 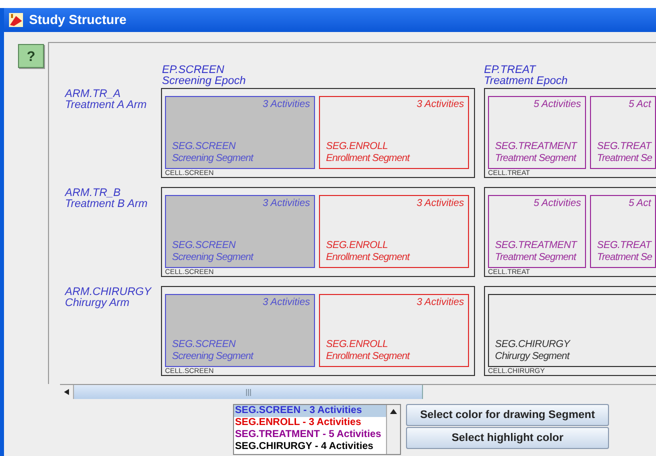 I want to click on action-button: Select highlight color, so click(x=507, y=438).